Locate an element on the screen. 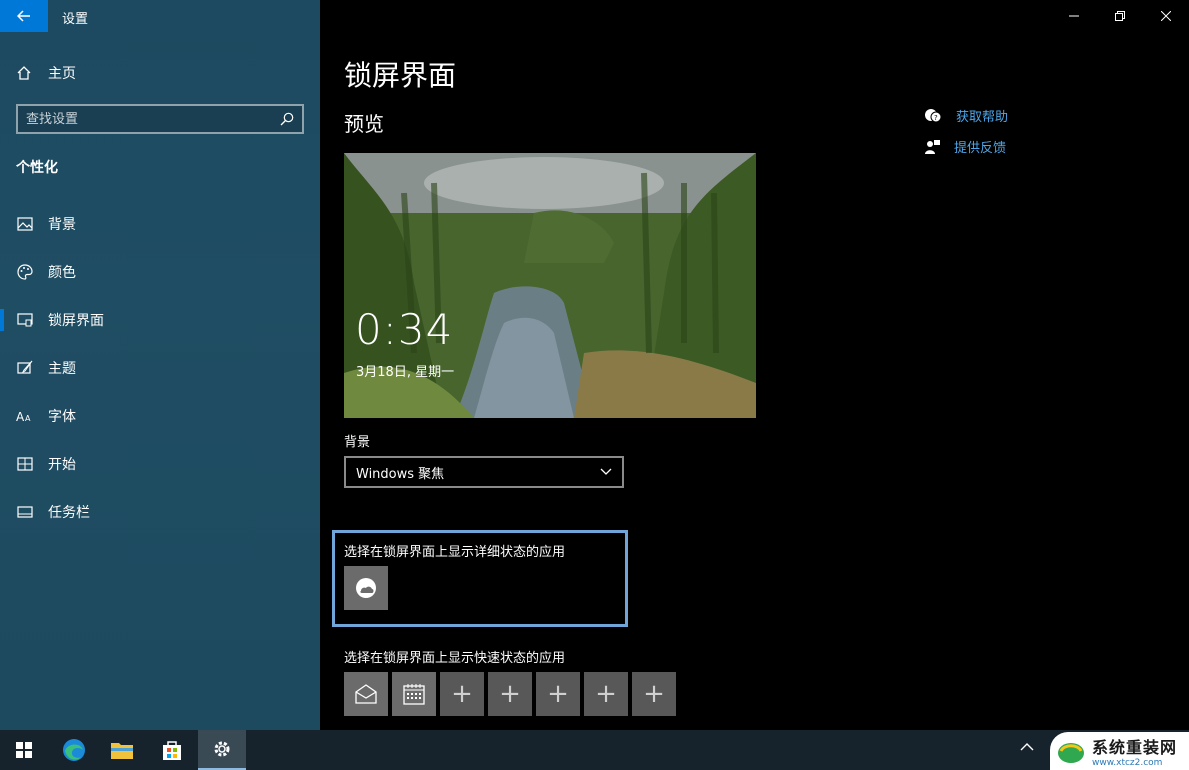  palette-icon is located at coordinates (25, 272).